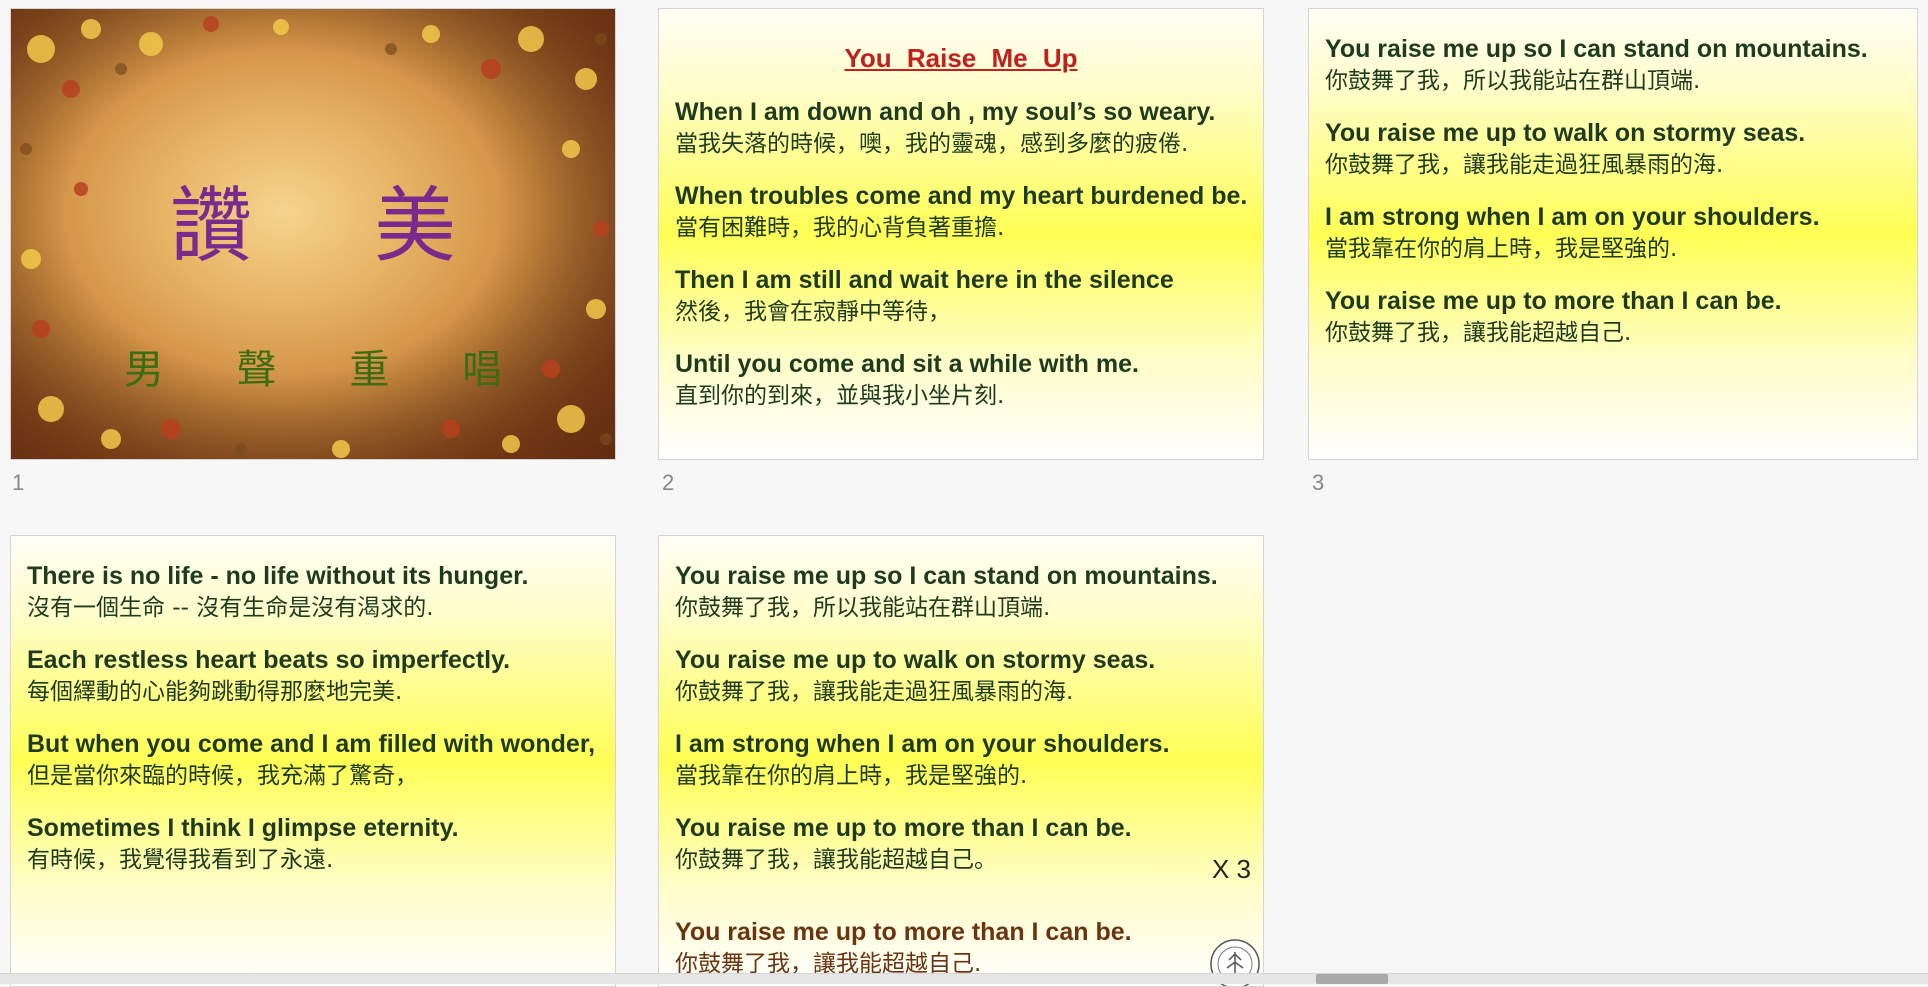 The image size is (1928, 987). What do you see at coordinates (836, 860) in the screenshot?
I see `lyric-chinese: 你鼓舞了我，讓我能超越自己。` at bounding box center [836, 860].